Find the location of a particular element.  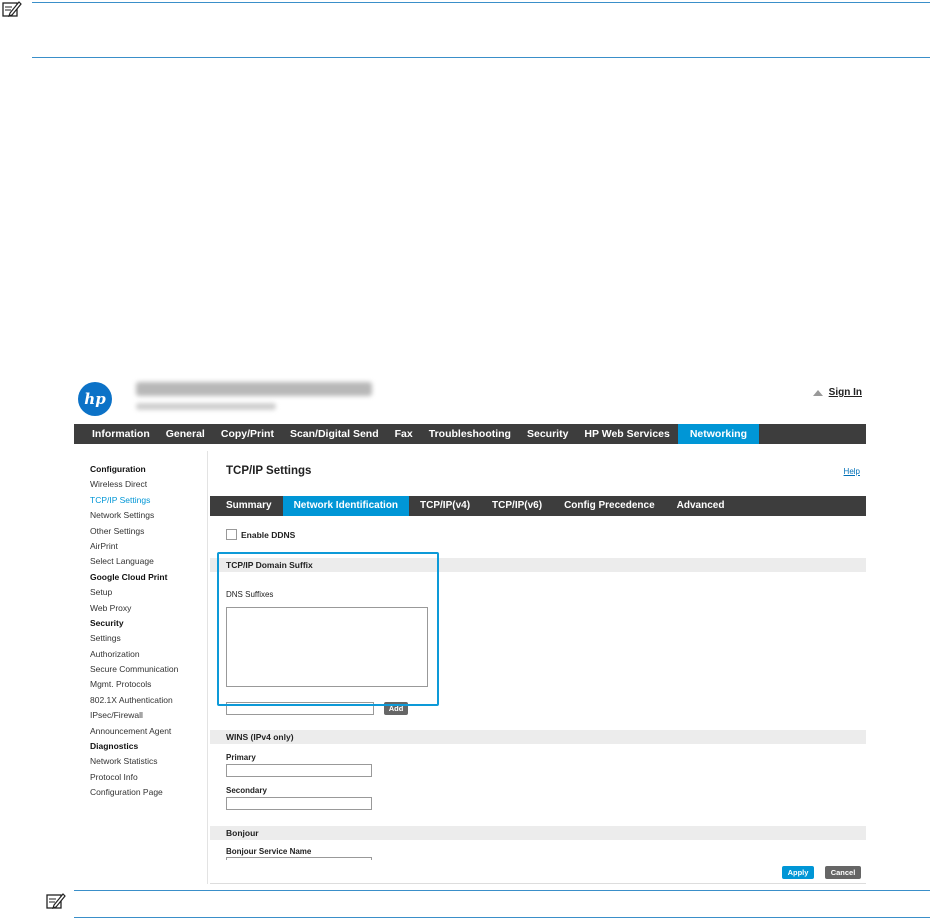

tab-troubleshooting: Troubleshooting is located at coordinates (470, 434).